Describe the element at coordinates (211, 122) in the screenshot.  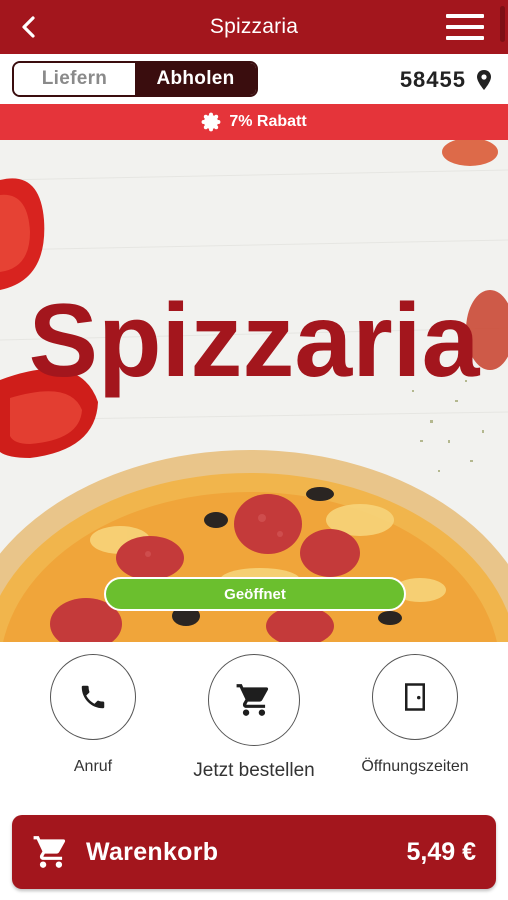
I see `badge-icon` at that location.